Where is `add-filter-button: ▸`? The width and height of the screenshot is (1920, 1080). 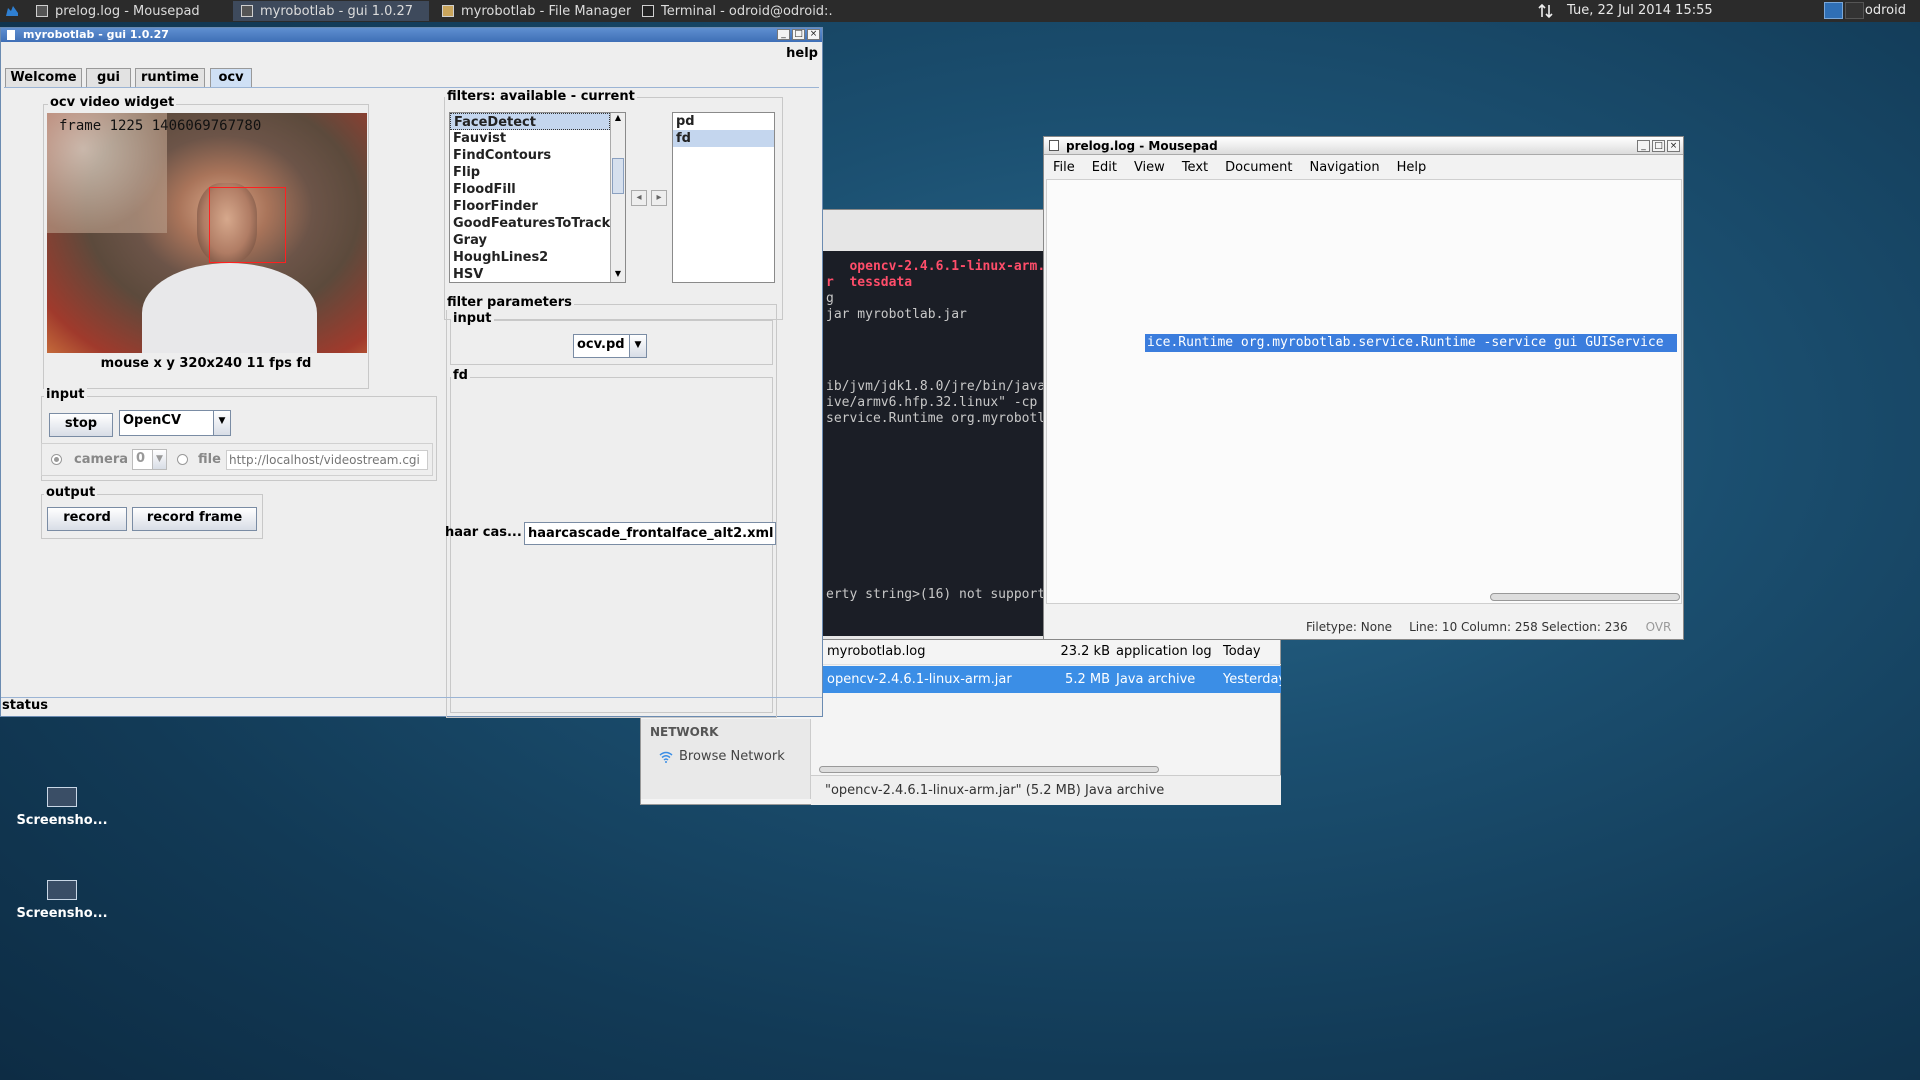 add-filter-button: ▸ is located at coordinates (659, 198).